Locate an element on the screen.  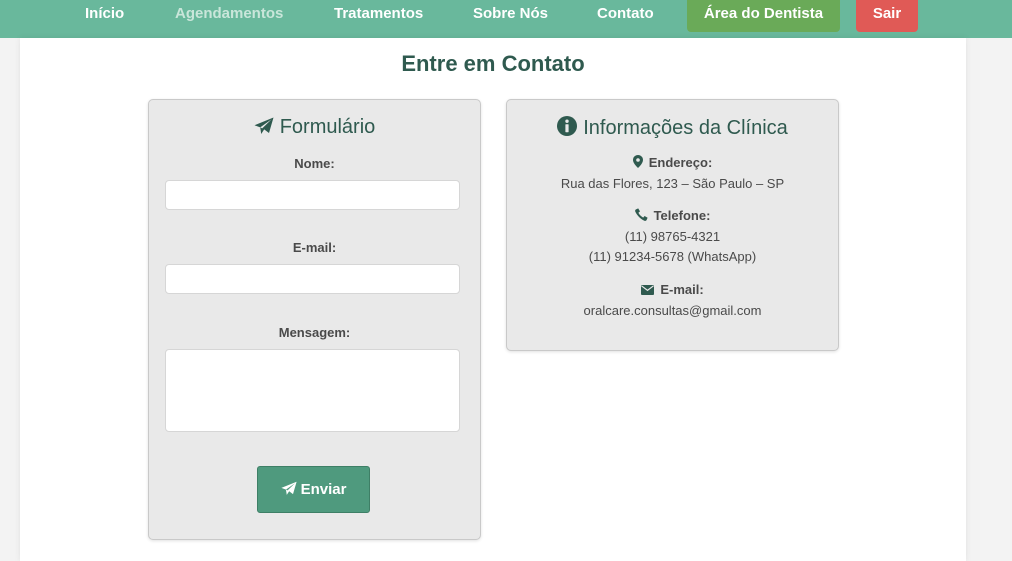
submit-button: Enviar is located at coordinates (313, 489).